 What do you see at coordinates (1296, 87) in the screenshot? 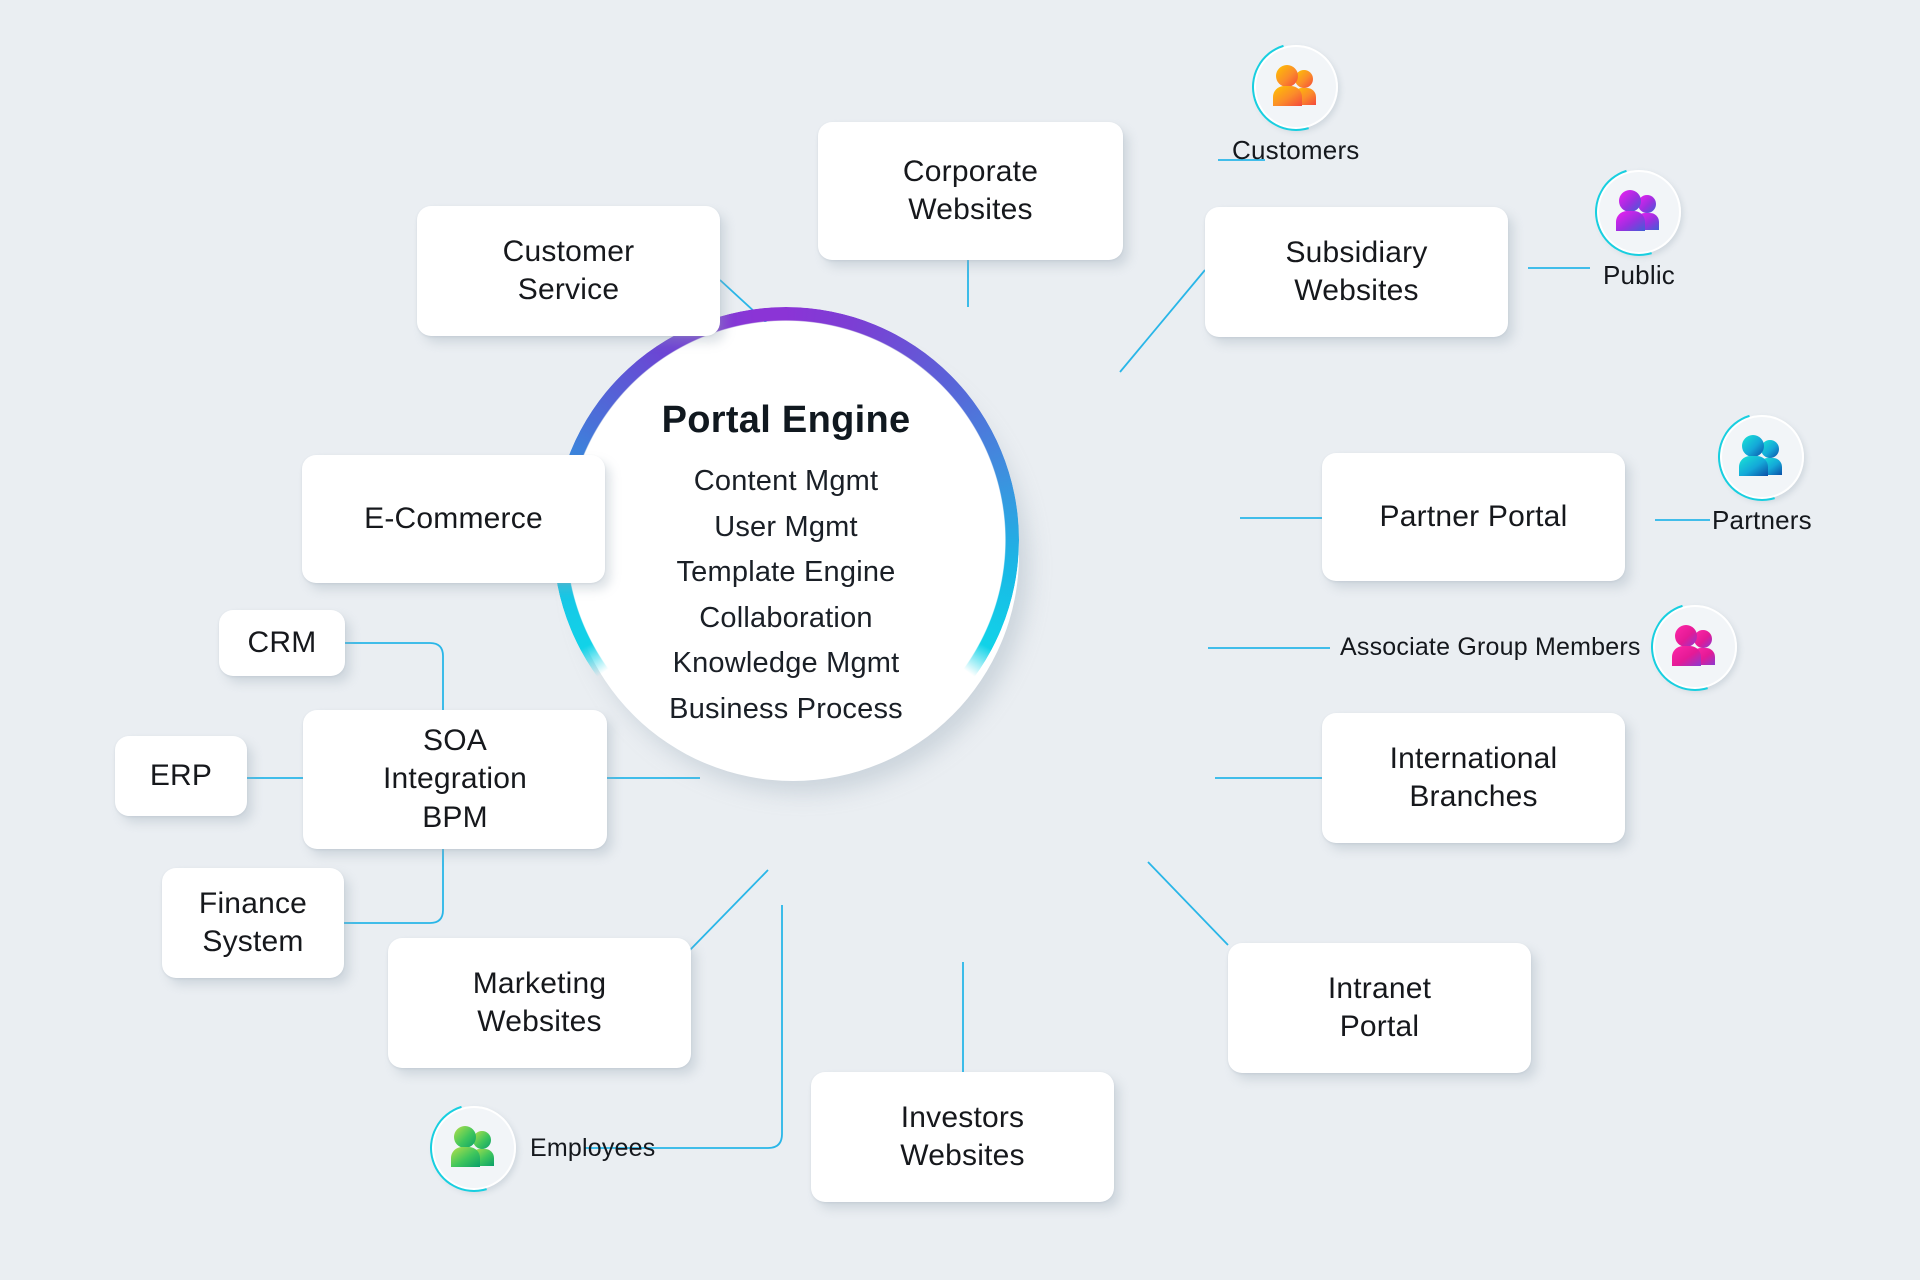
I see `people-icon-customers` at bounding box center [1296, 87].